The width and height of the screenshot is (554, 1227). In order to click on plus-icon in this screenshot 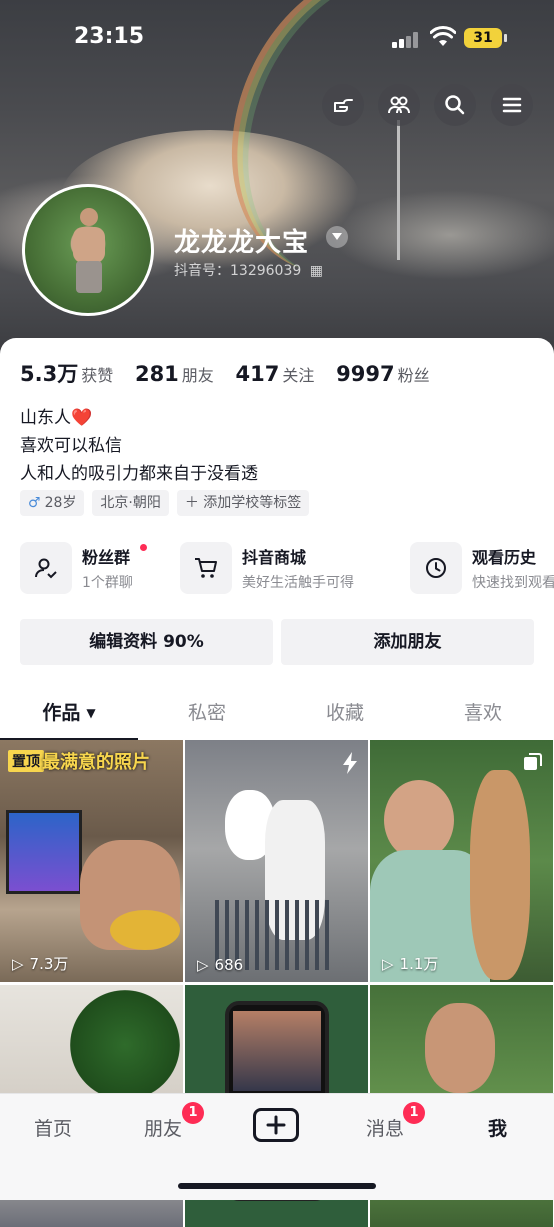, I will do `click(276, 1125)`.